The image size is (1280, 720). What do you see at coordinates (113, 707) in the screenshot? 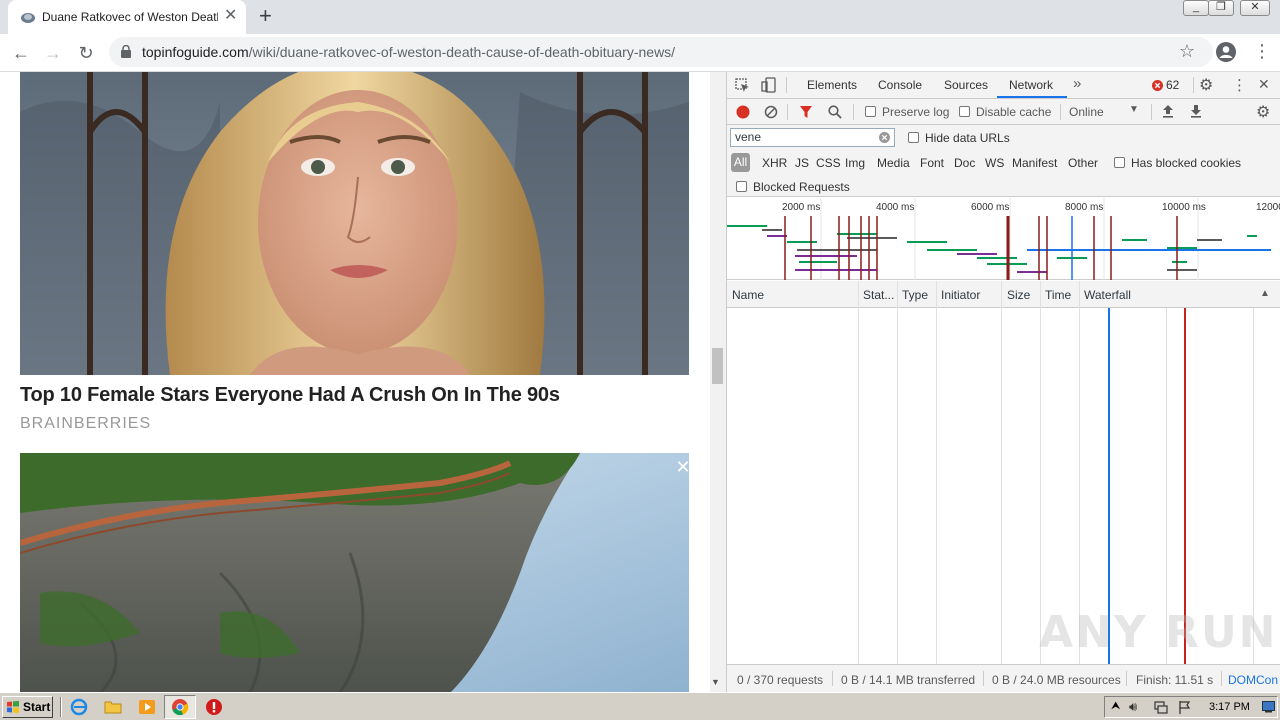
I see `file-explorer-folder-icon` at bounding box center [113, 707].